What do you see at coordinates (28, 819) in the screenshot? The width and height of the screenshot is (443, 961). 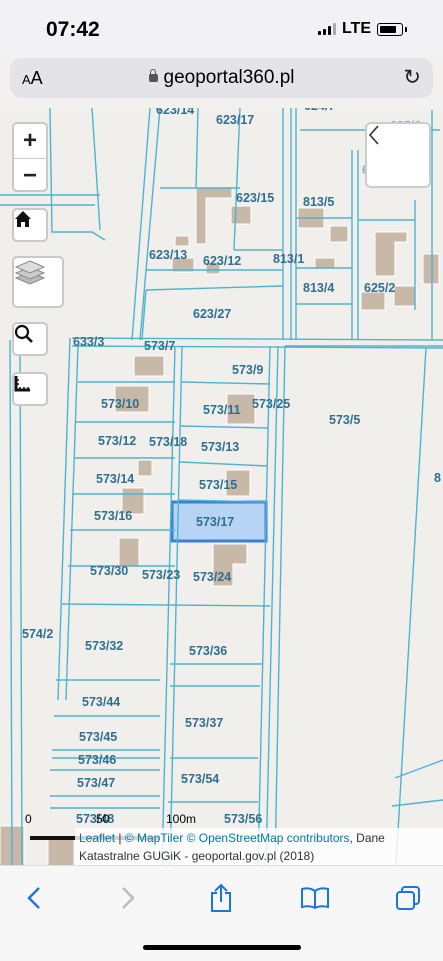 I see `scale-zero: 0` at bounding box center [28, 819].